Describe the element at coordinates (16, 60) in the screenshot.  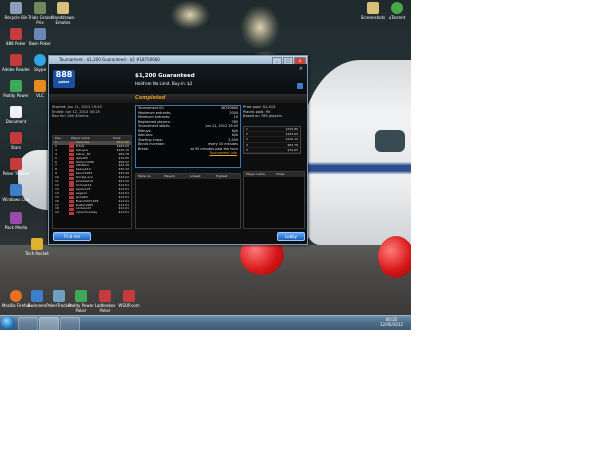
I see `adobe-icon` at that location.